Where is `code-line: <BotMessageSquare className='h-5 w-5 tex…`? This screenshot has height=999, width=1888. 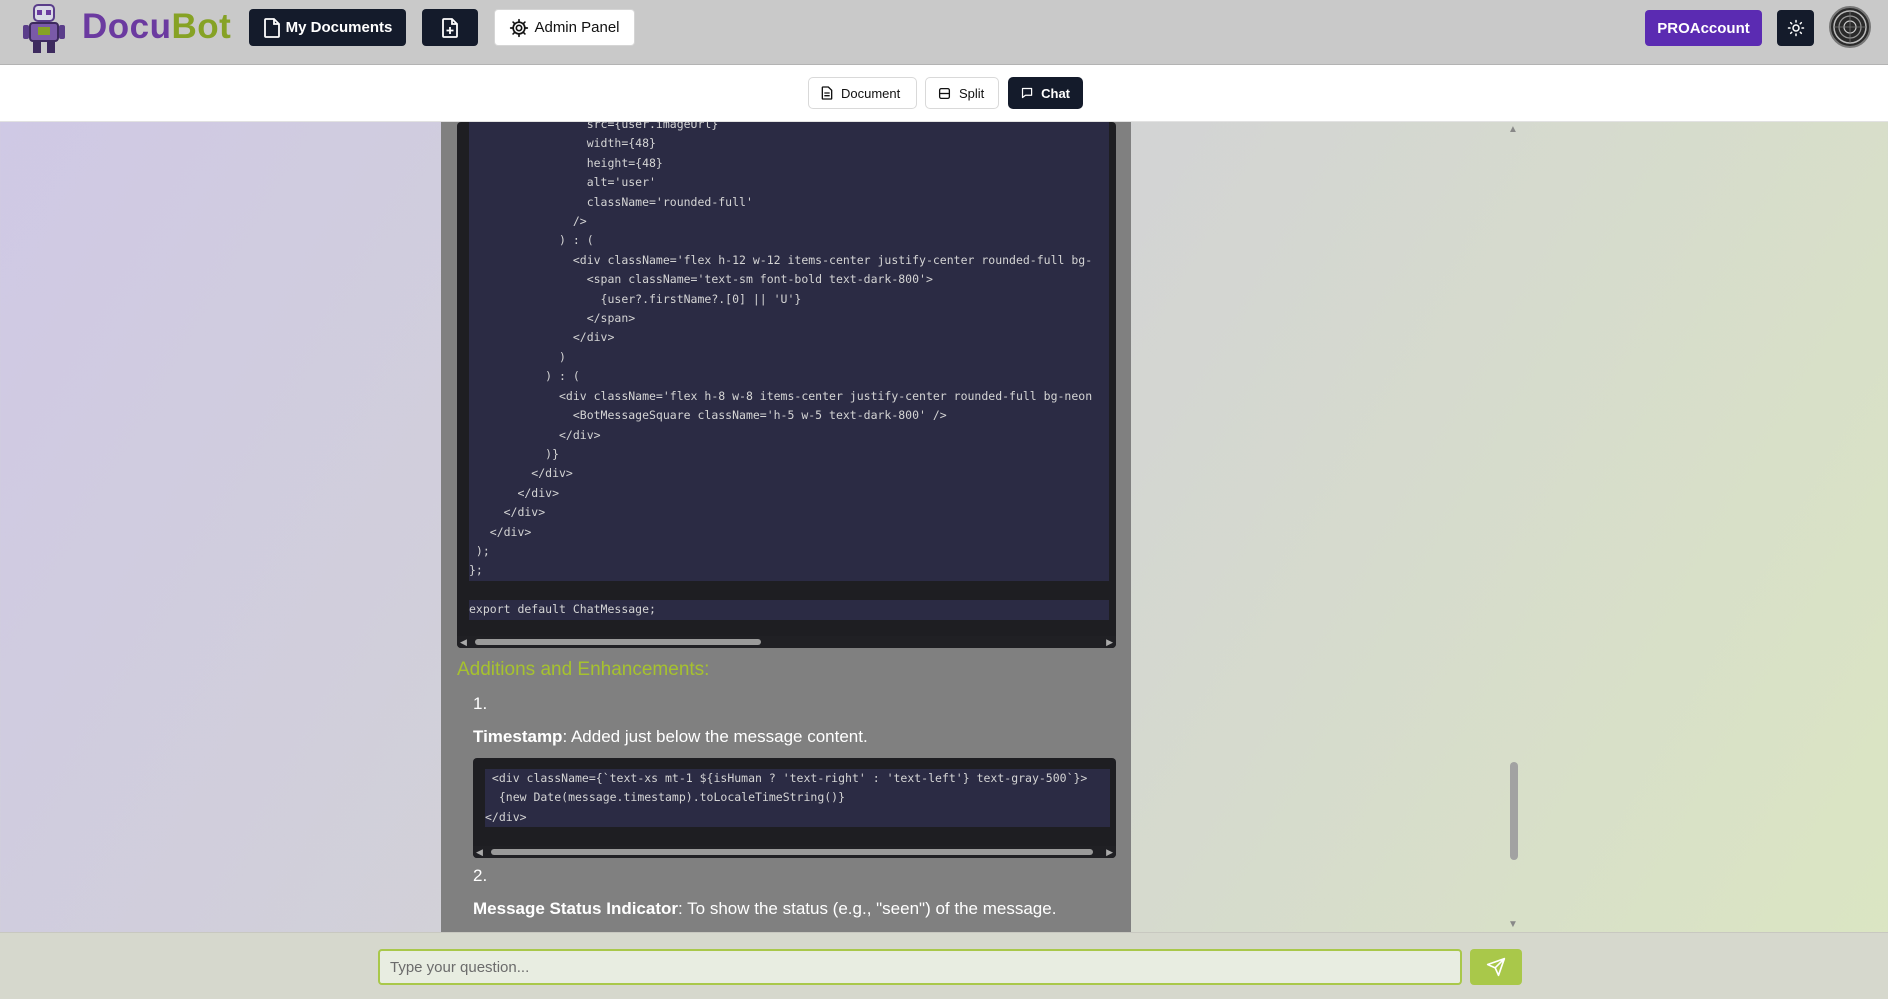
code-line: <BotMessageSquare className='h-5 w-5 tex… is located at coordinates (789, 416).